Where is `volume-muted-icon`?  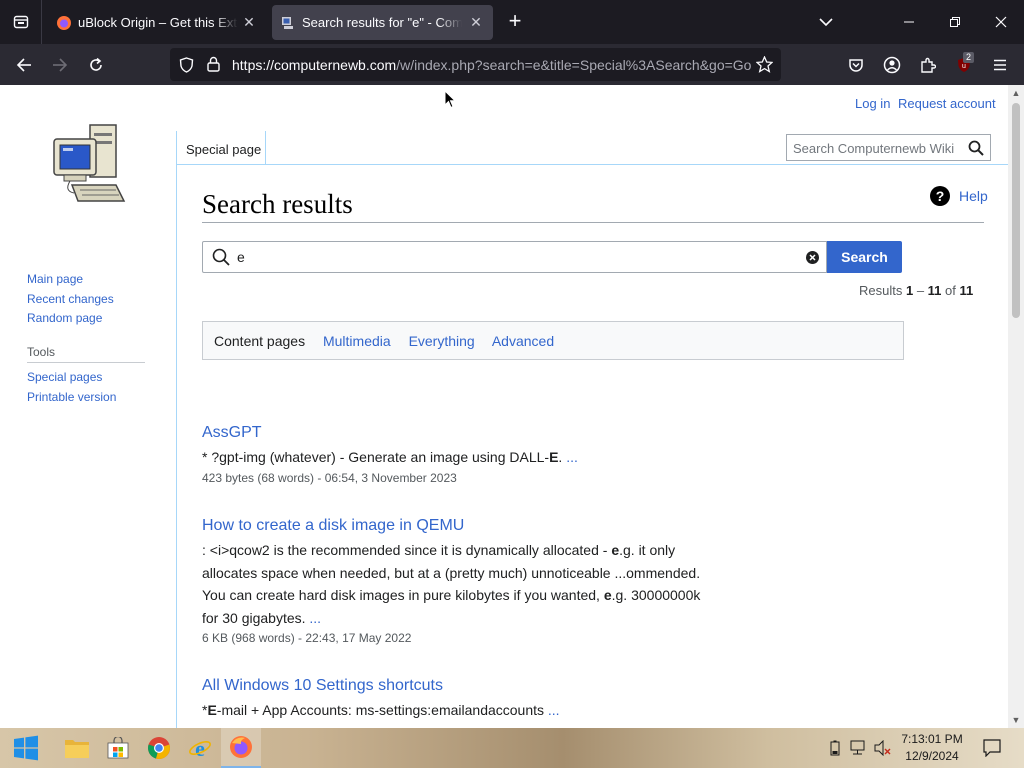 volume-muted-icon is located at coordinates (883, 748).